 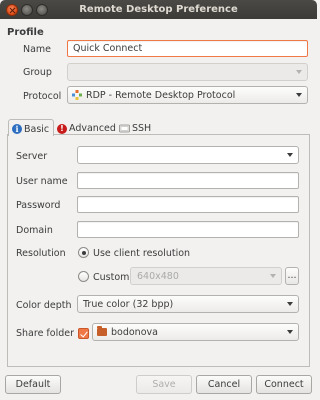 I want to click on server-label: Server, so click(x=32, y=156).